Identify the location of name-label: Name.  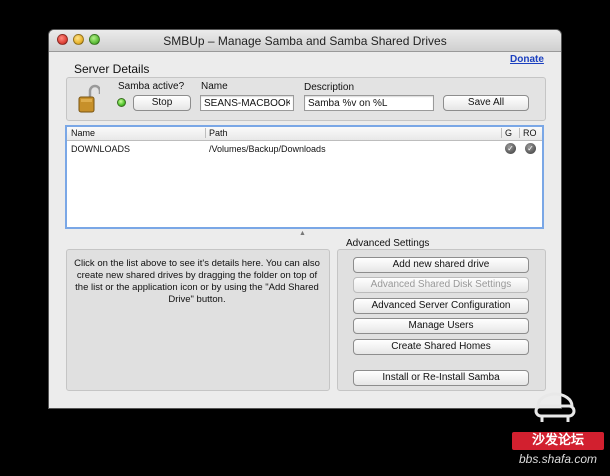
(214, 86).